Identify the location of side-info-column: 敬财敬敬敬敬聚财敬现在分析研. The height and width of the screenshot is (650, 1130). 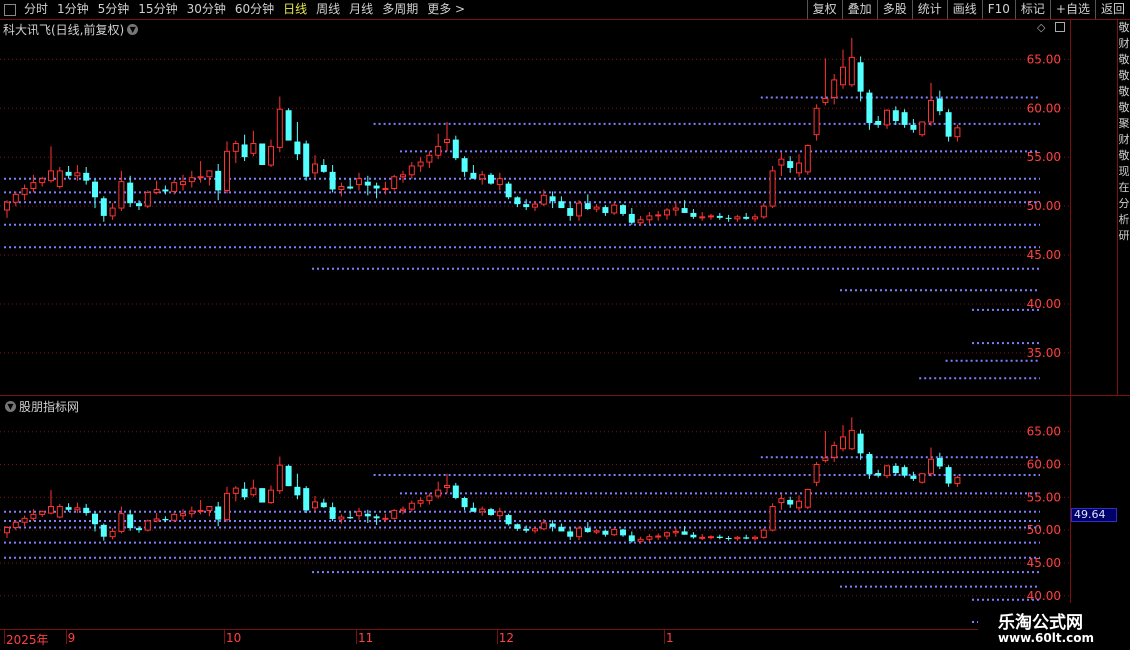
(1124, 206).